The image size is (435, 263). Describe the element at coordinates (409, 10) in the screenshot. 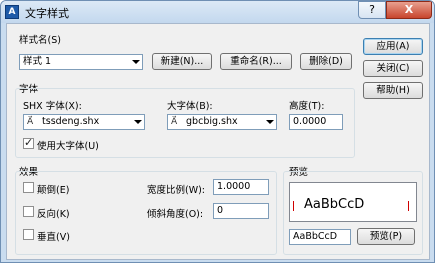

I see `close-title-button: X` at that location.